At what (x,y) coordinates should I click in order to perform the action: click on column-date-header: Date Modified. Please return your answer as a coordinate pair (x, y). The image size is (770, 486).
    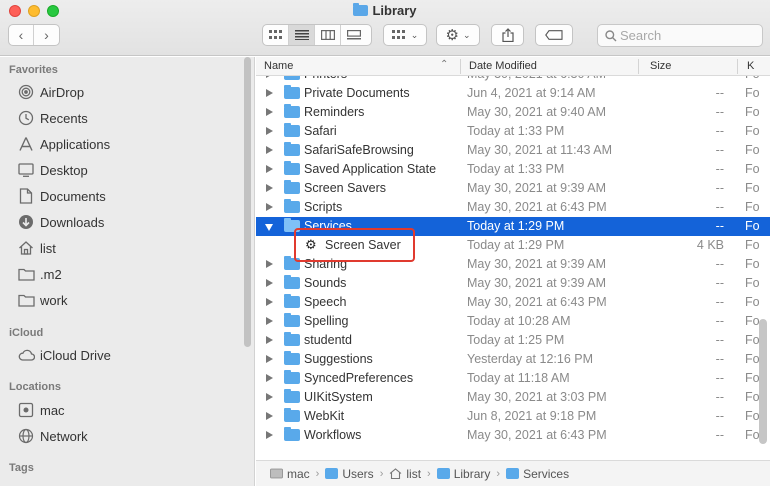
    Looking at the image, I should click on (503, 66).